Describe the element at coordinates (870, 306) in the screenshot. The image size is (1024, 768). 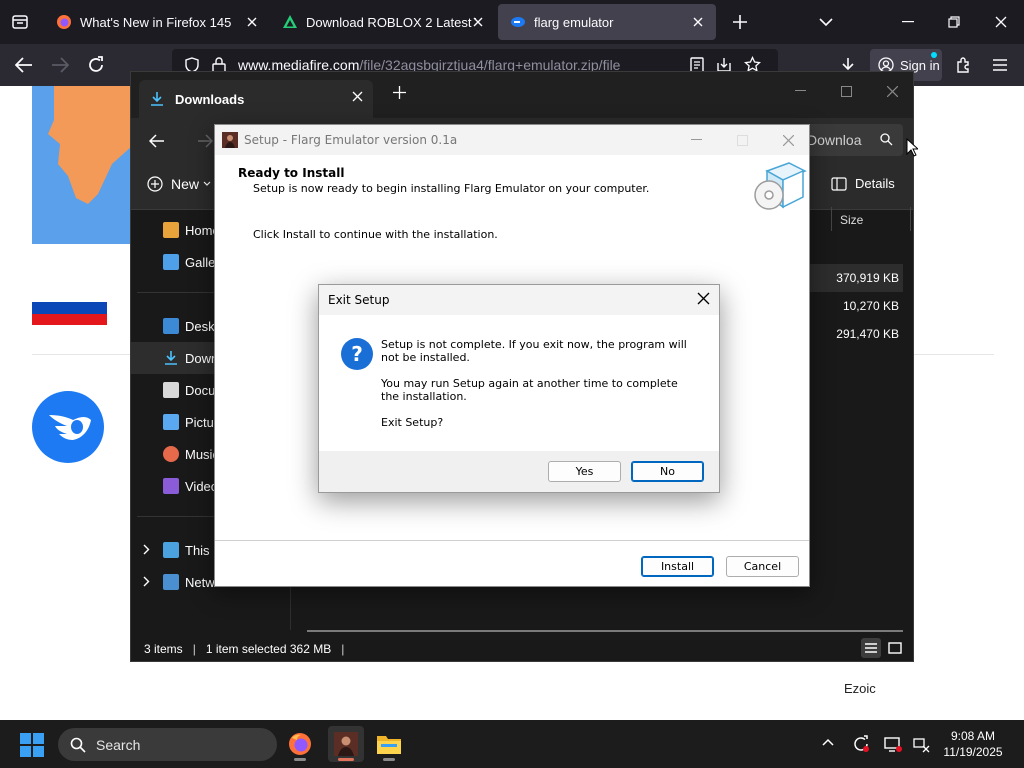
I see `file-size: 10,270 KB` at that location.